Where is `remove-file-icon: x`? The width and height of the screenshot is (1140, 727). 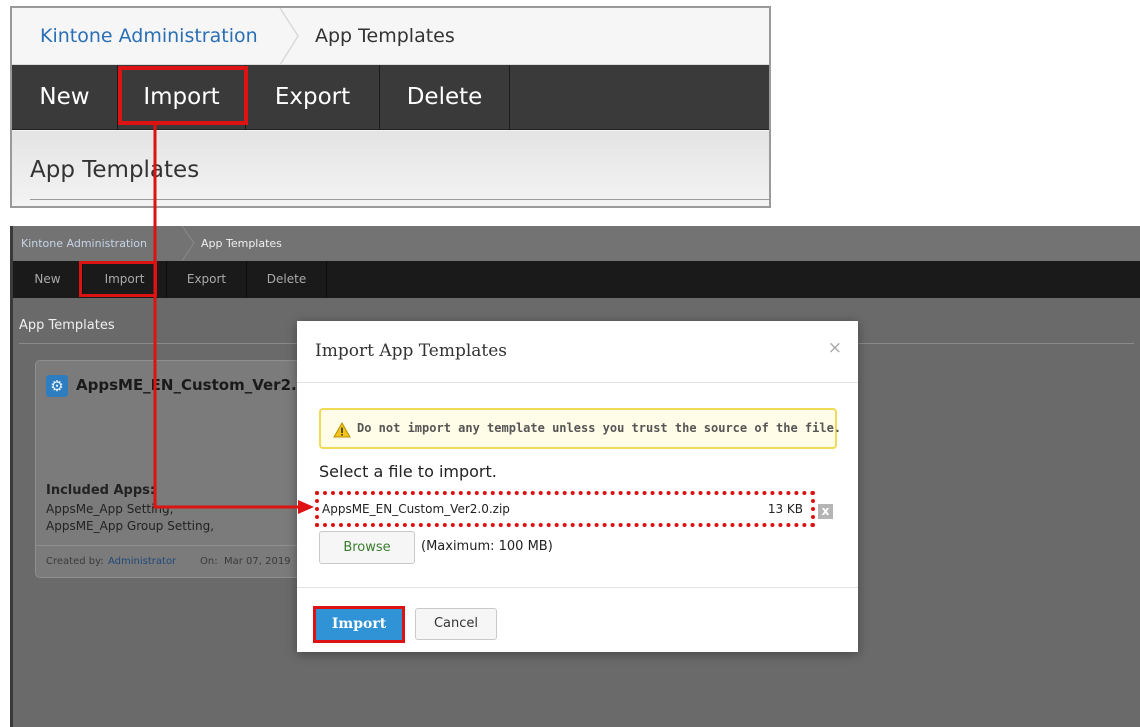 remove-file-icon: x is located at coordinates (825, 511).